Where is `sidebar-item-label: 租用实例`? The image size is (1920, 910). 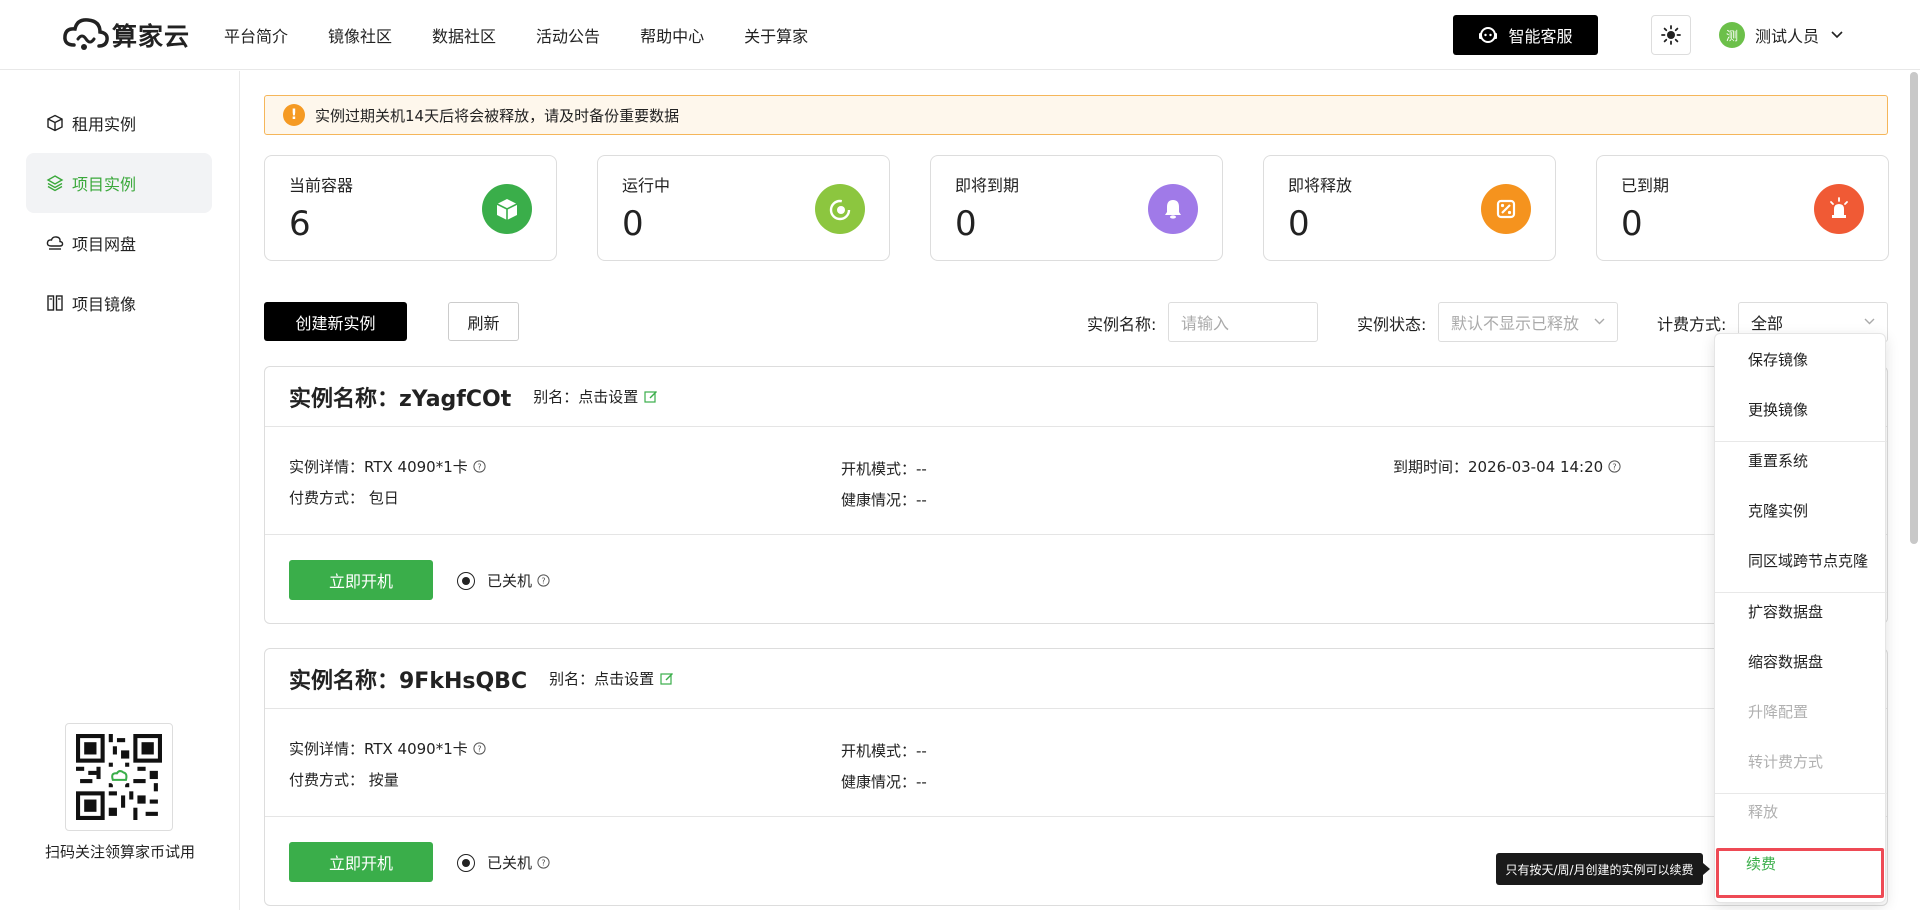
sidebar-item-label: 租用实例 is located at coordinates (104, 124).